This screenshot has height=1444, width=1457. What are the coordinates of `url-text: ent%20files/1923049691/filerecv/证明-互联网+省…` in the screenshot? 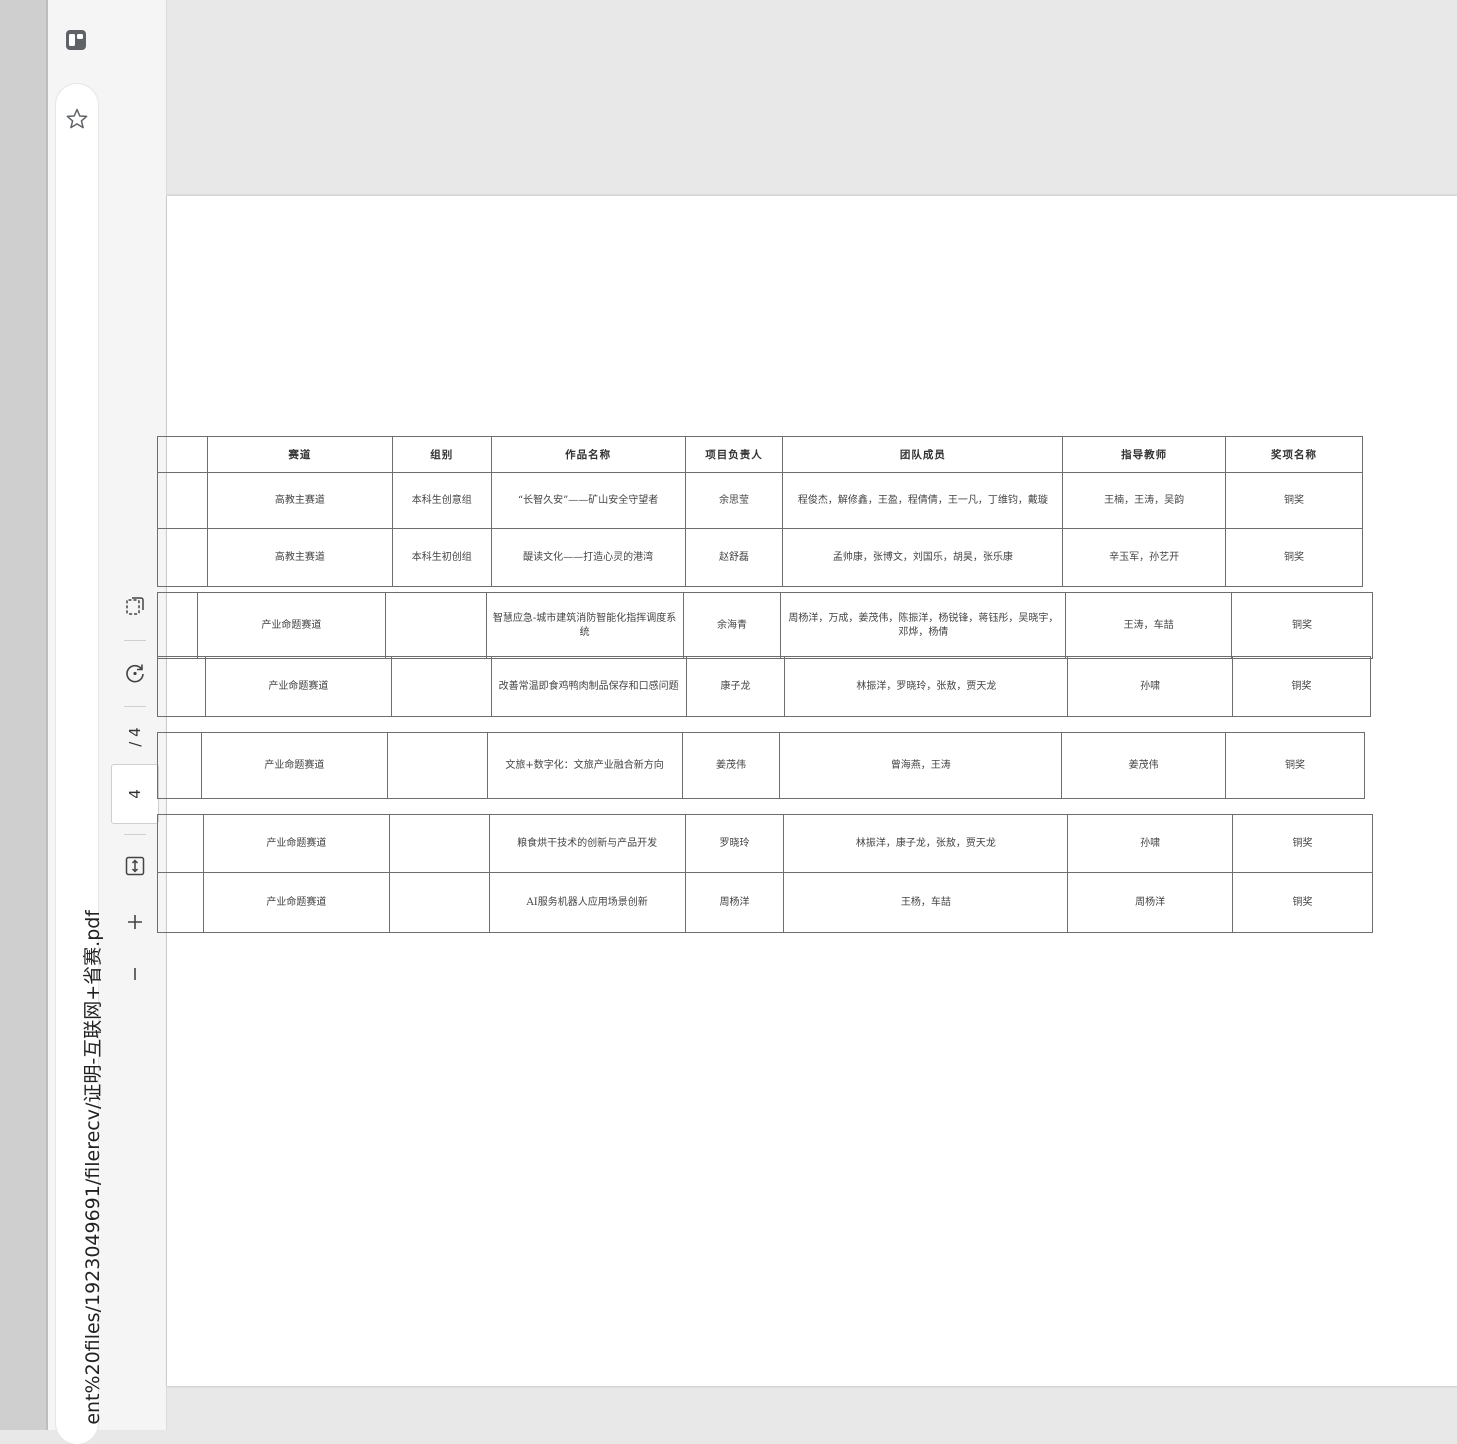 It's located at (91, 1170).